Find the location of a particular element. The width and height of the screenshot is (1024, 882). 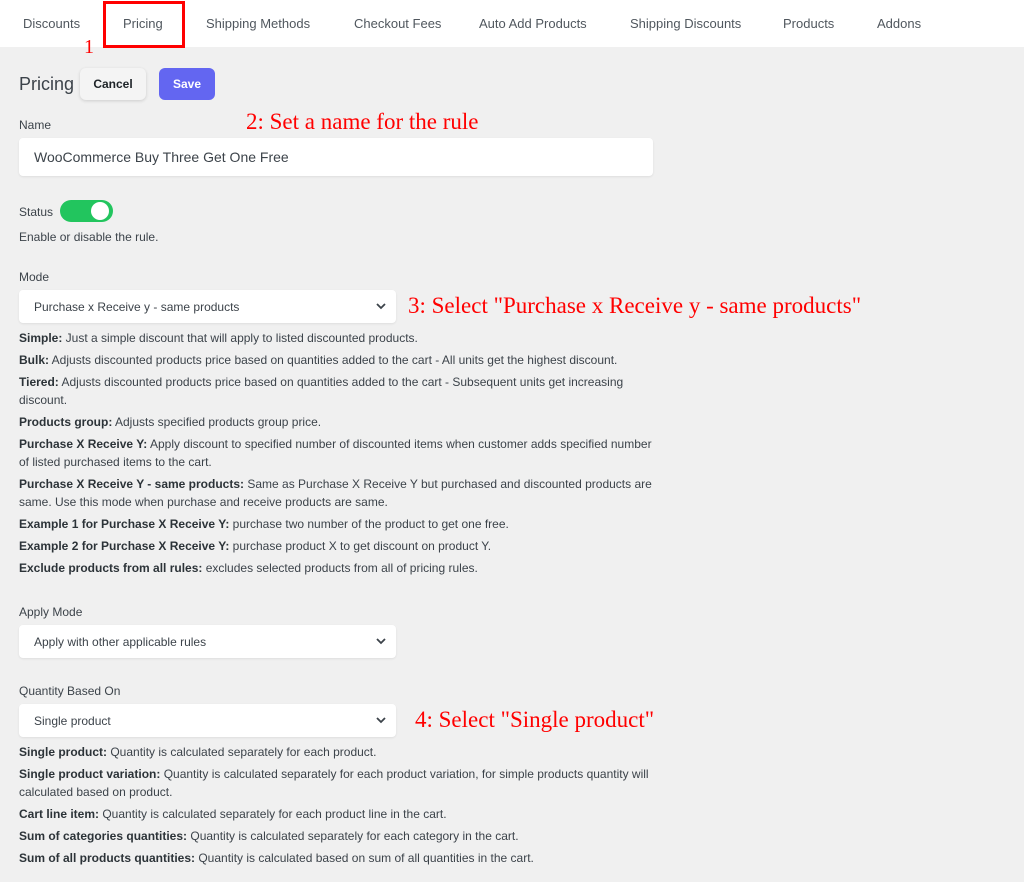

quantity-label: Quantity Based On is located at coordinates (70, 691).